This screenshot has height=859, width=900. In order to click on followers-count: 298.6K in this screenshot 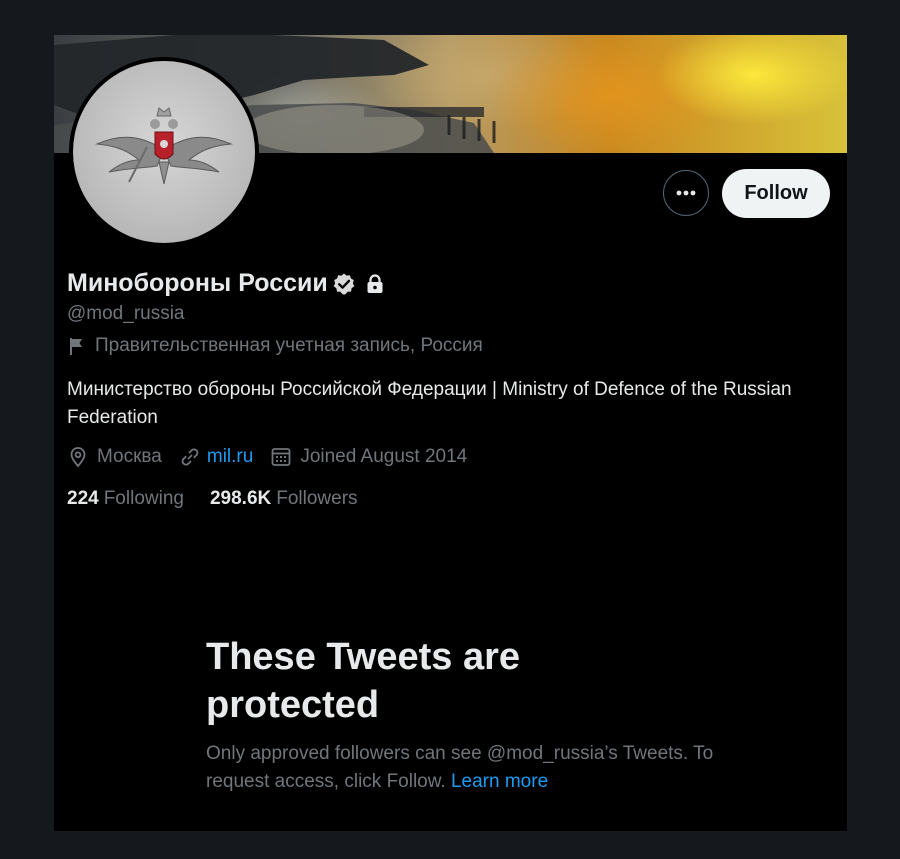, I will do `click(240, 498)`.